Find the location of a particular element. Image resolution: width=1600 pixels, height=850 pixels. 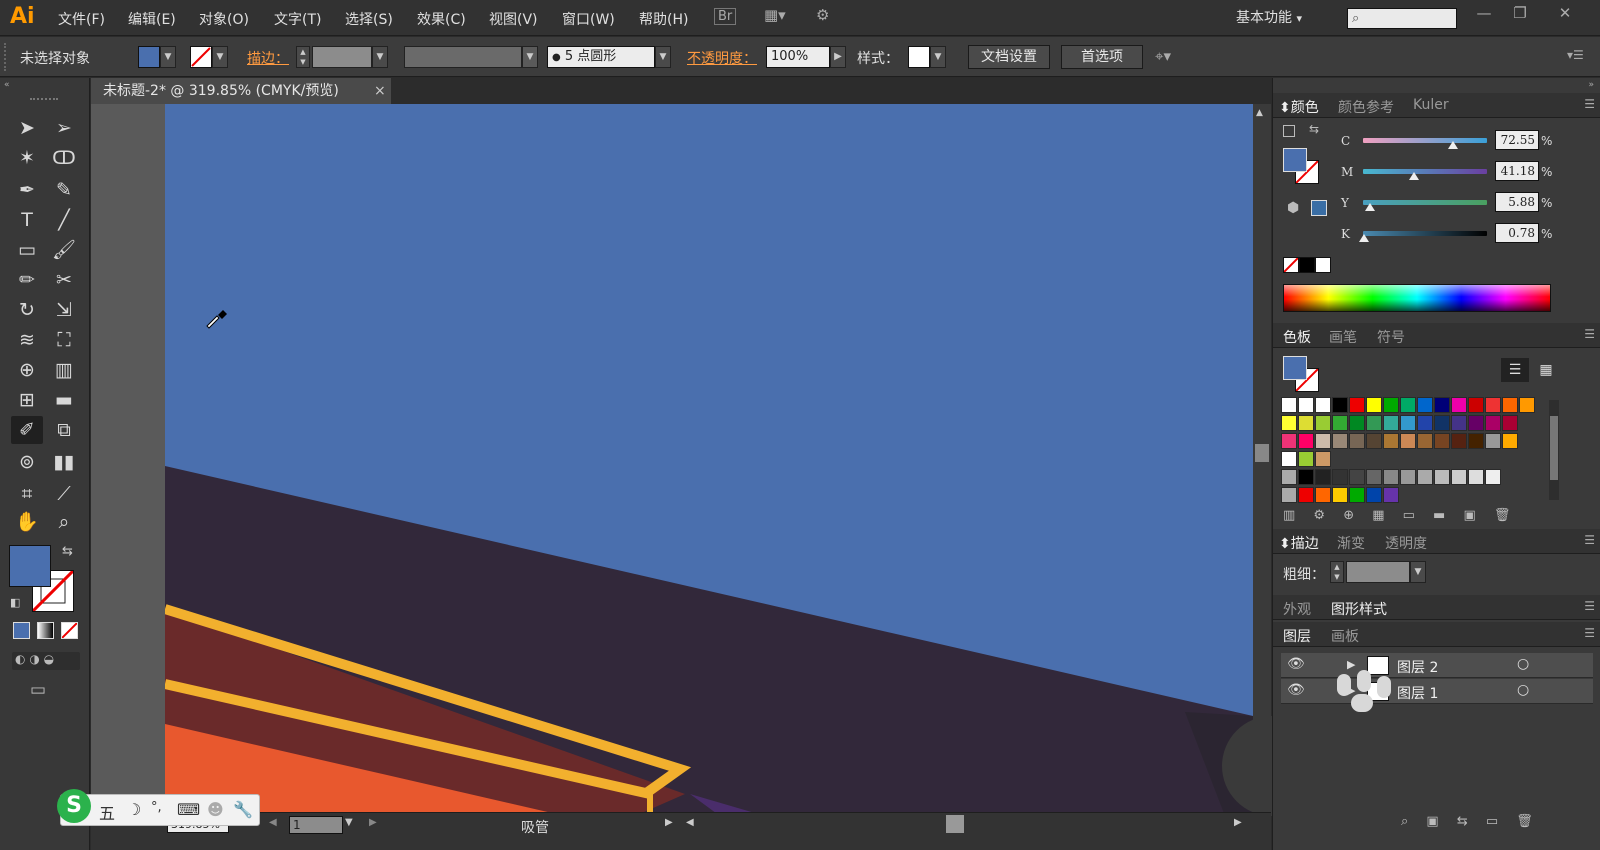

expand-icon: » is located at coordinates (1591, 85).